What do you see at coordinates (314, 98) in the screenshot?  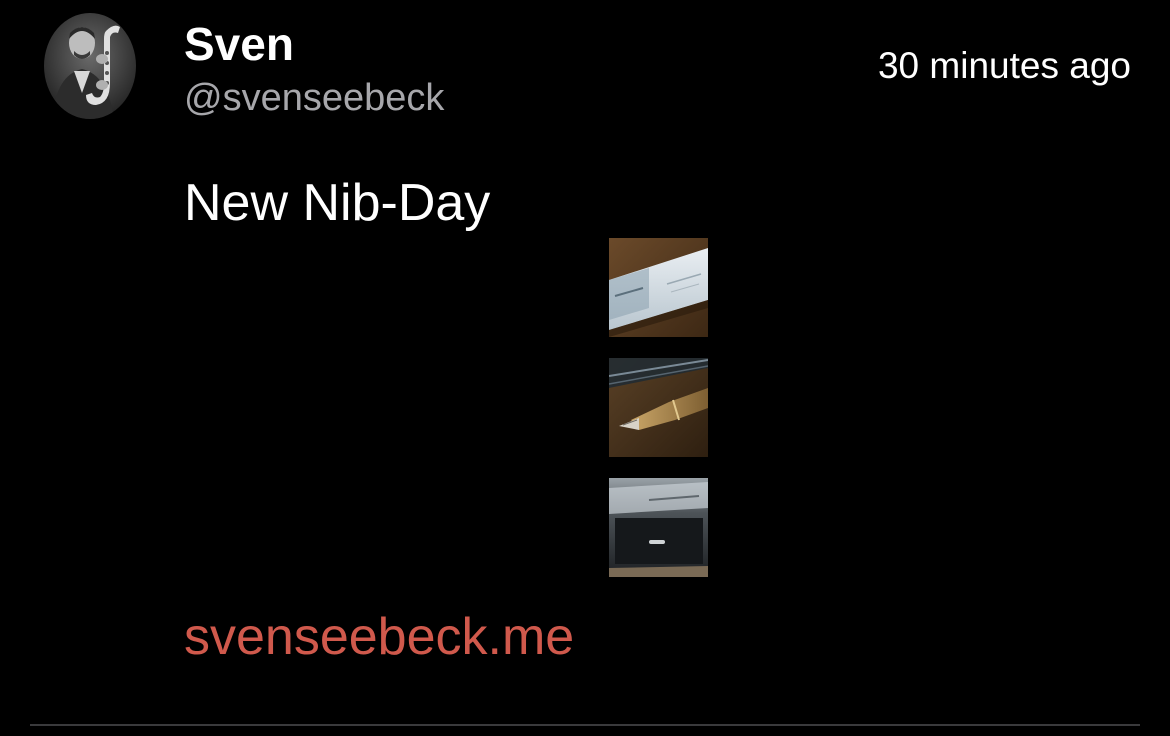 I see `author-handle: @svenseebeck` at bounding box center [314, 98].